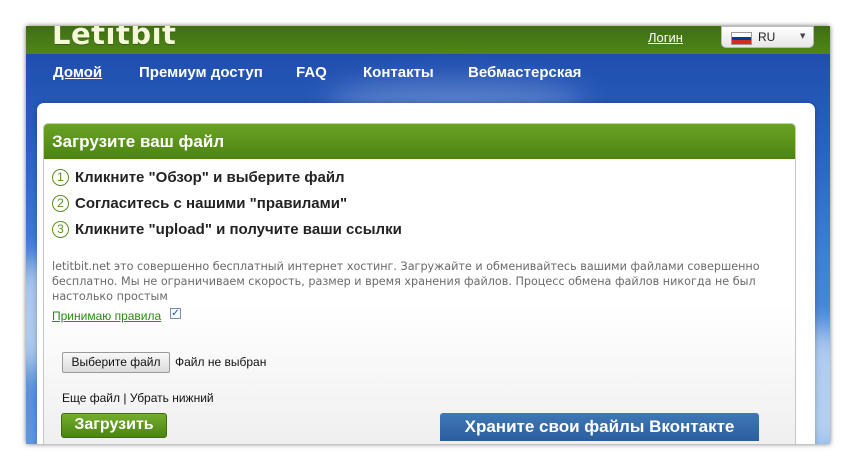 This screenshot has width=856, height=471. I want to click on file-actions: Еще файл | Убрать нижний, so click(138, 398).